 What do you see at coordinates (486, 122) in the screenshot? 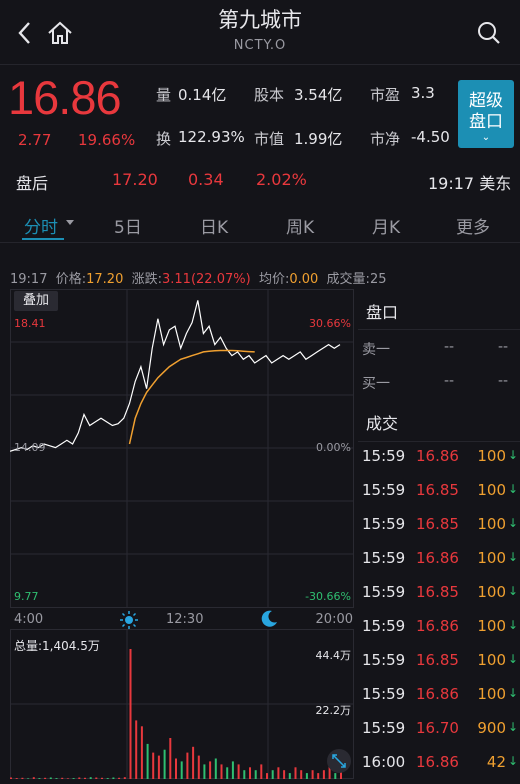
I see `super-button-line2: 盘口` at bounding box center [486, 122].